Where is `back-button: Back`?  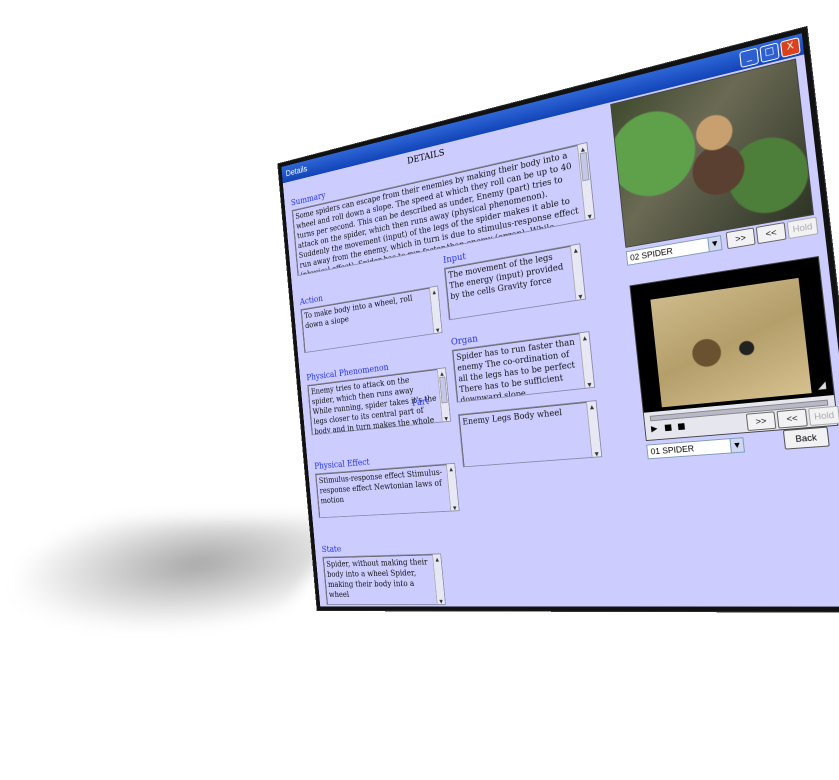 back-button: Back is located at coordinates (806, 438).